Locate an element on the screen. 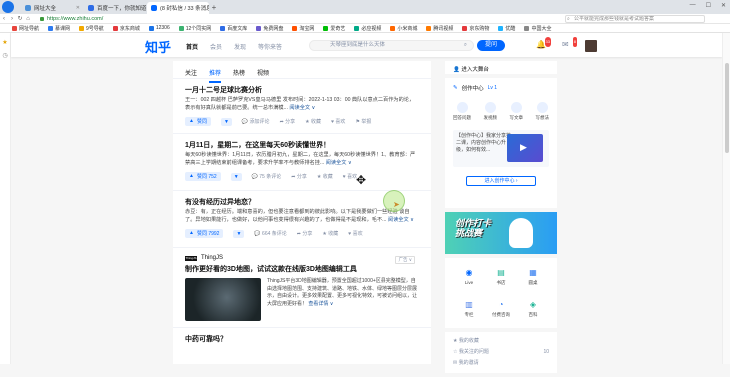  live-button: ◉ Live is located at coordinates (469, 277).